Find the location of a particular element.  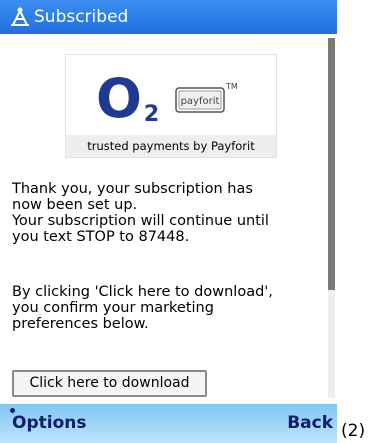

scrollbar is located at coordinates (331, 218).